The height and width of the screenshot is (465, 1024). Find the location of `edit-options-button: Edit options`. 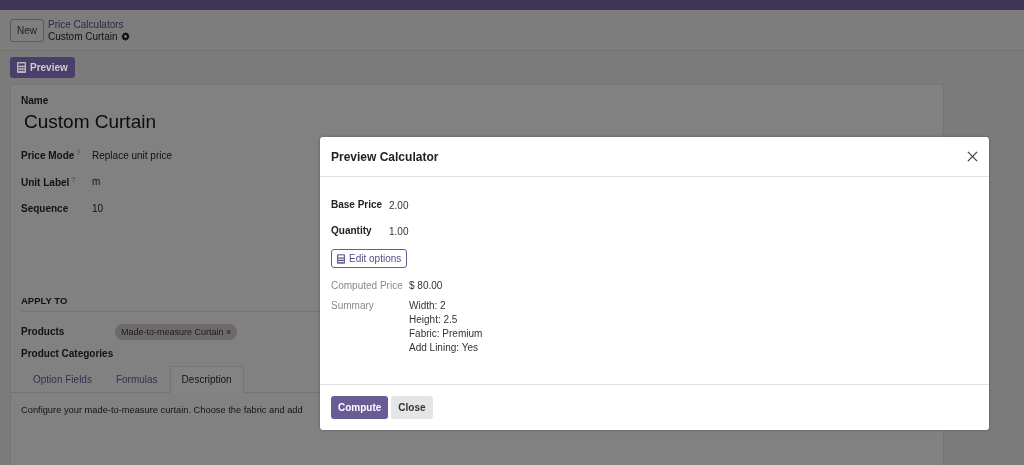

edit-options-button: Edit options is located at coordinates (369, 258).